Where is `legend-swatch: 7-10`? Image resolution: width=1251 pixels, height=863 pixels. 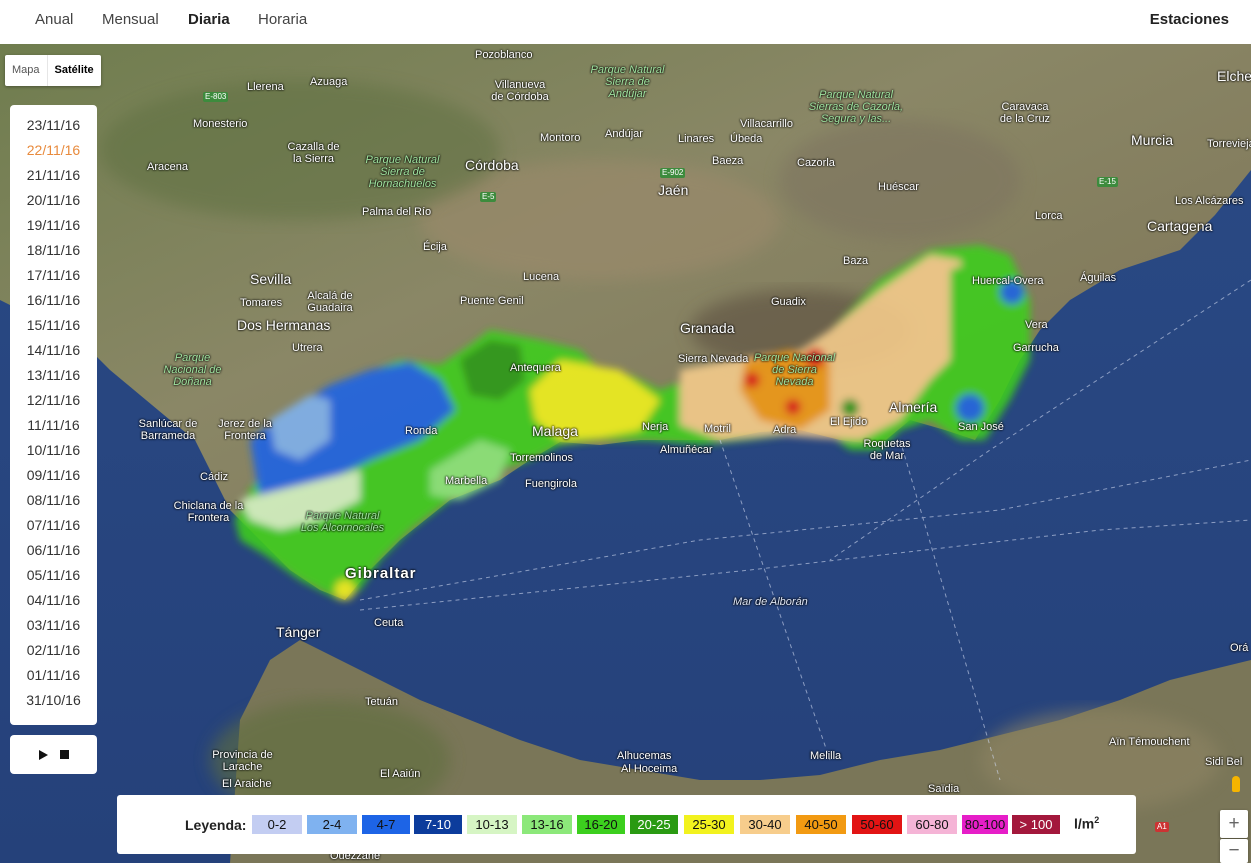
legend-swatch: 7-10 is located at coordinates (438, 824).